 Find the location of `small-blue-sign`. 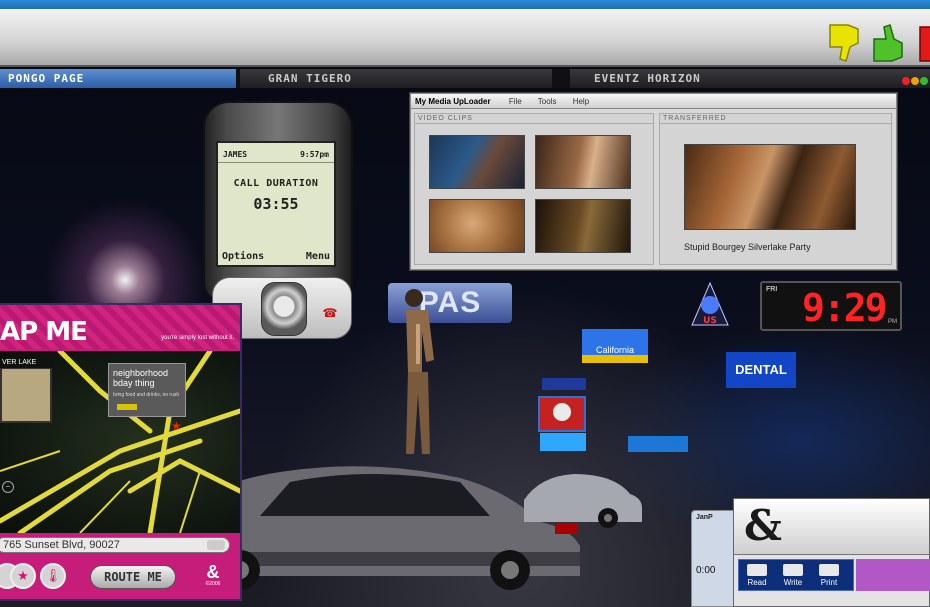

small-blue-sign is located at coordinates (564, 384).